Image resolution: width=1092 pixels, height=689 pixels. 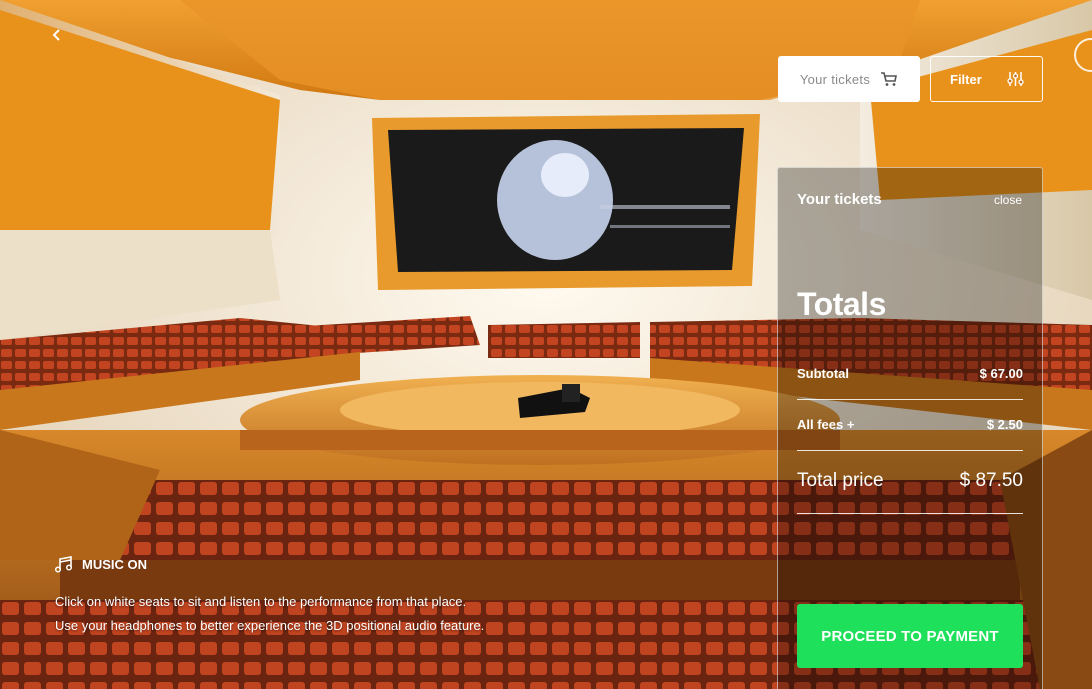 I want to click on subtotal-row: Subtotal $ 67.00, so click(x=910, y=373).